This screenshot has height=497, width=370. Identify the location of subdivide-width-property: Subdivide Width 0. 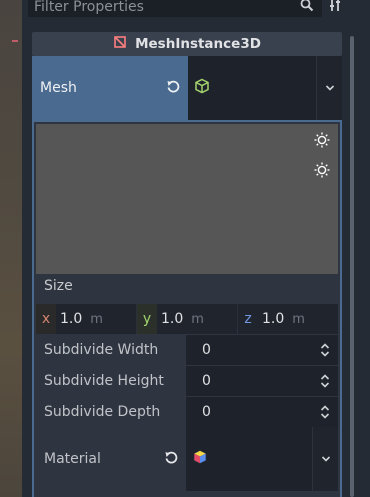
(187, 350).